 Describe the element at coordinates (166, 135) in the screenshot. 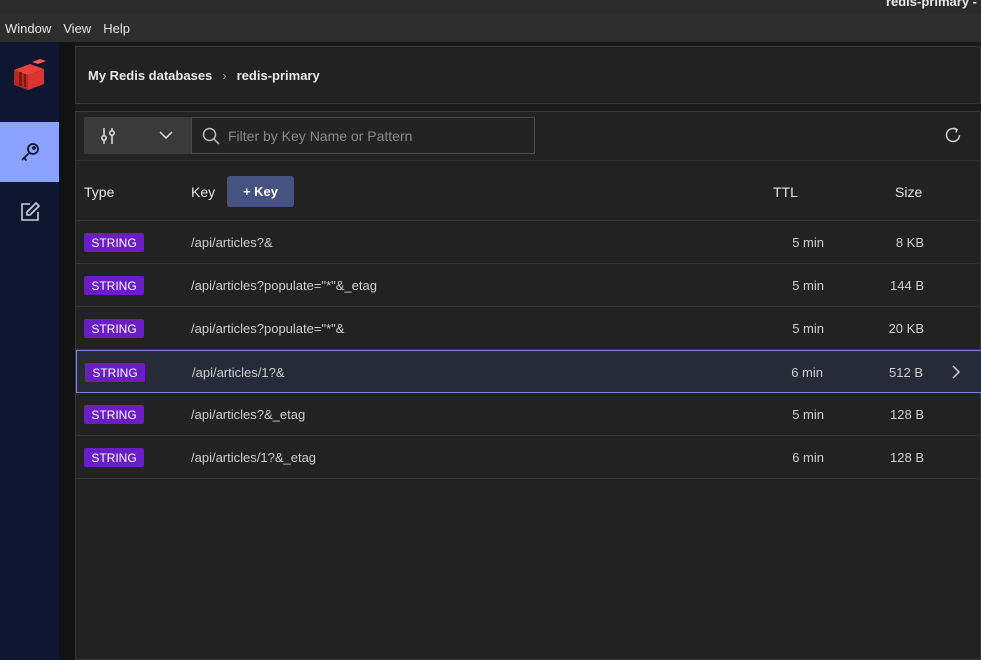

I see `chevron-down-icon` at that location.